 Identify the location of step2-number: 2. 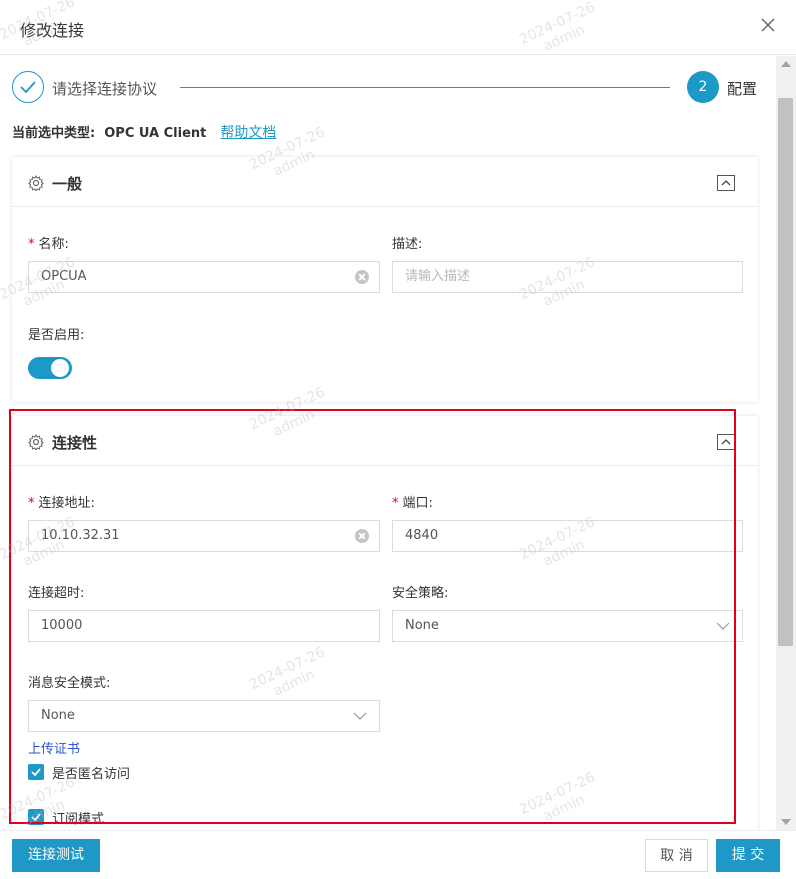
(703, 87).